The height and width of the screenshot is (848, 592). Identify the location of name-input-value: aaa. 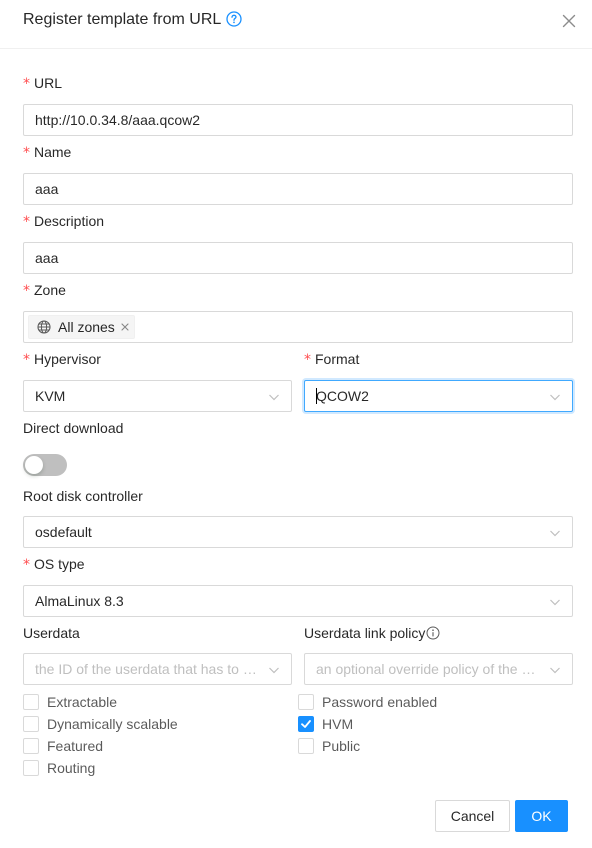
(47, 189).